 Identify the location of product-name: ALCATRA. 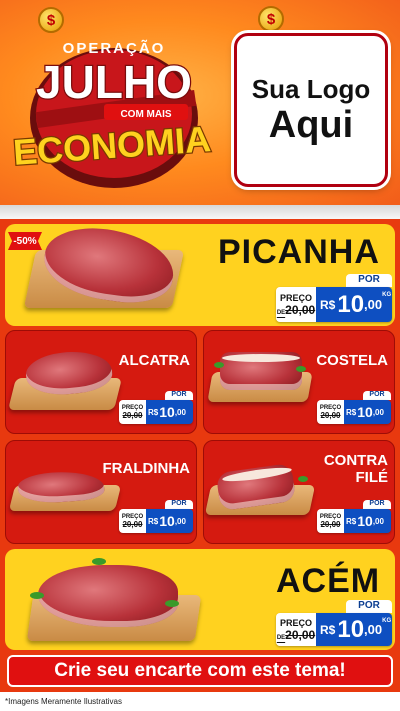
(154, 360).